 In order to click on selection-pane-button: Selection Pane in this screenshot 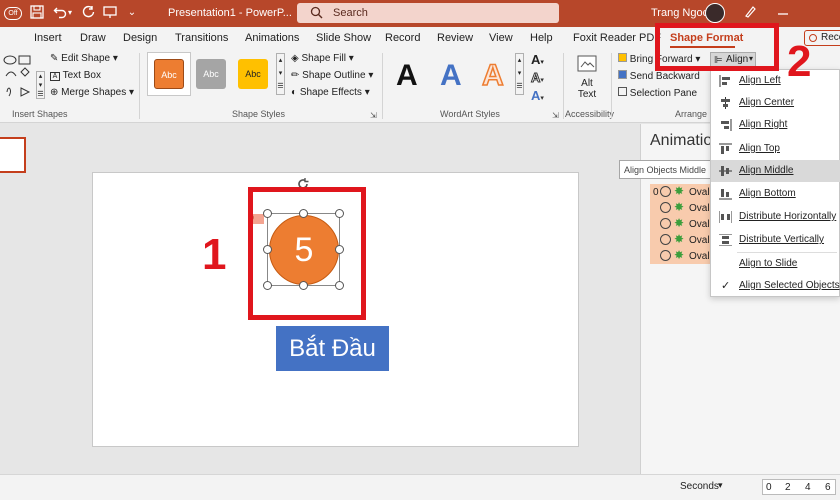, I will do `click(657, 93)`.